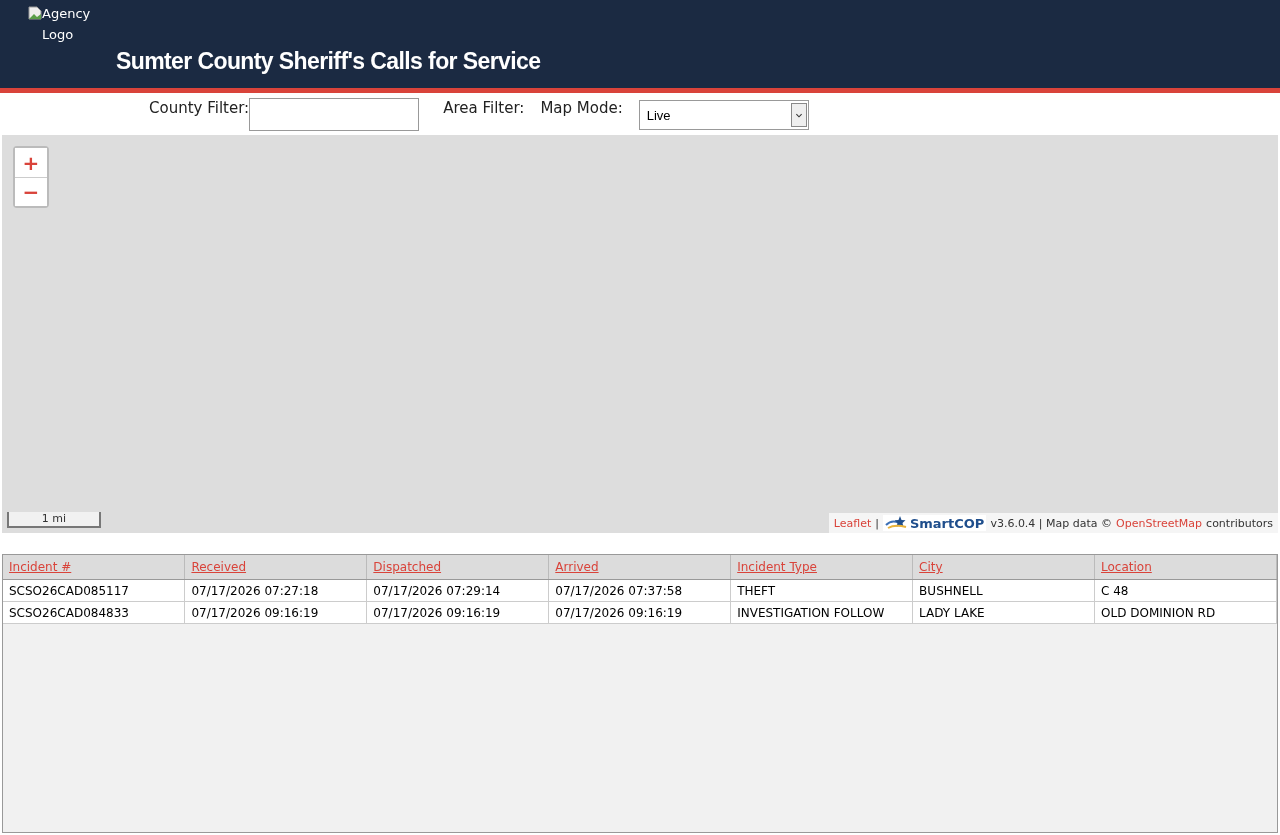  What do you see at coordinates (1003, 612) in the screenshot?
I see `table-cell: LADY LAKE` at bounding box center [1003, 612].